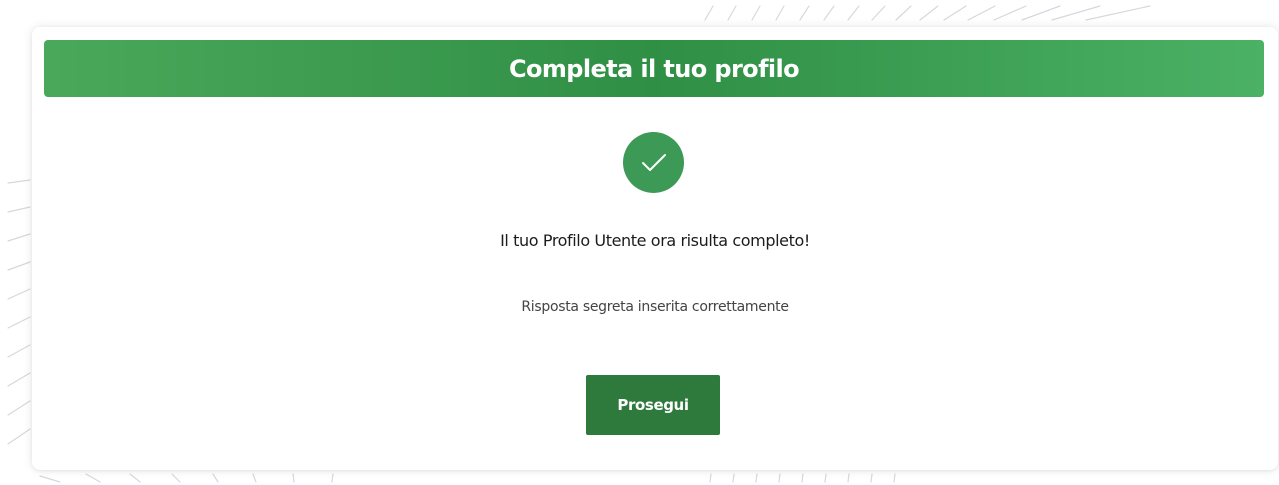  I want to click on check-icon, so click(653, 162).